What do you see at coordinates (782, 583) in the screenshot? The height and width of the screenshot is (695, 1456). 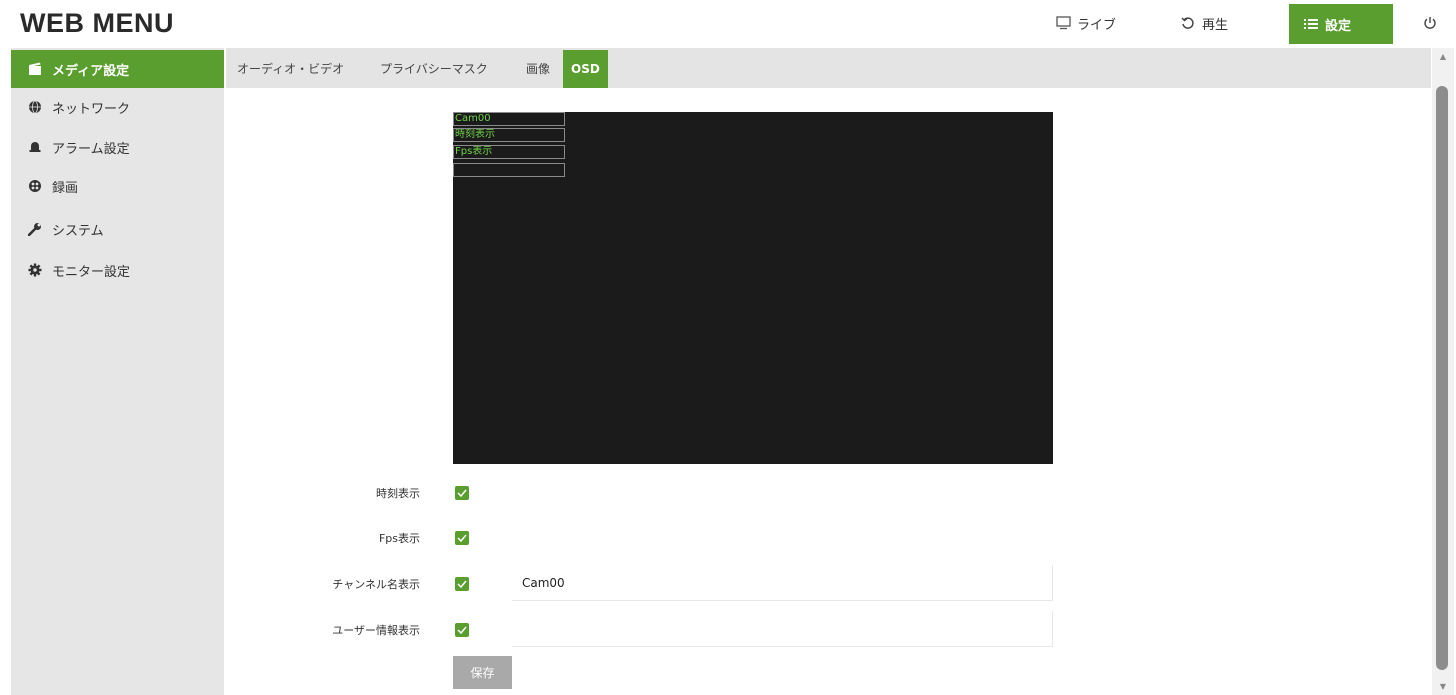 I see `channel-name-input` at bounding box center [782, 583].